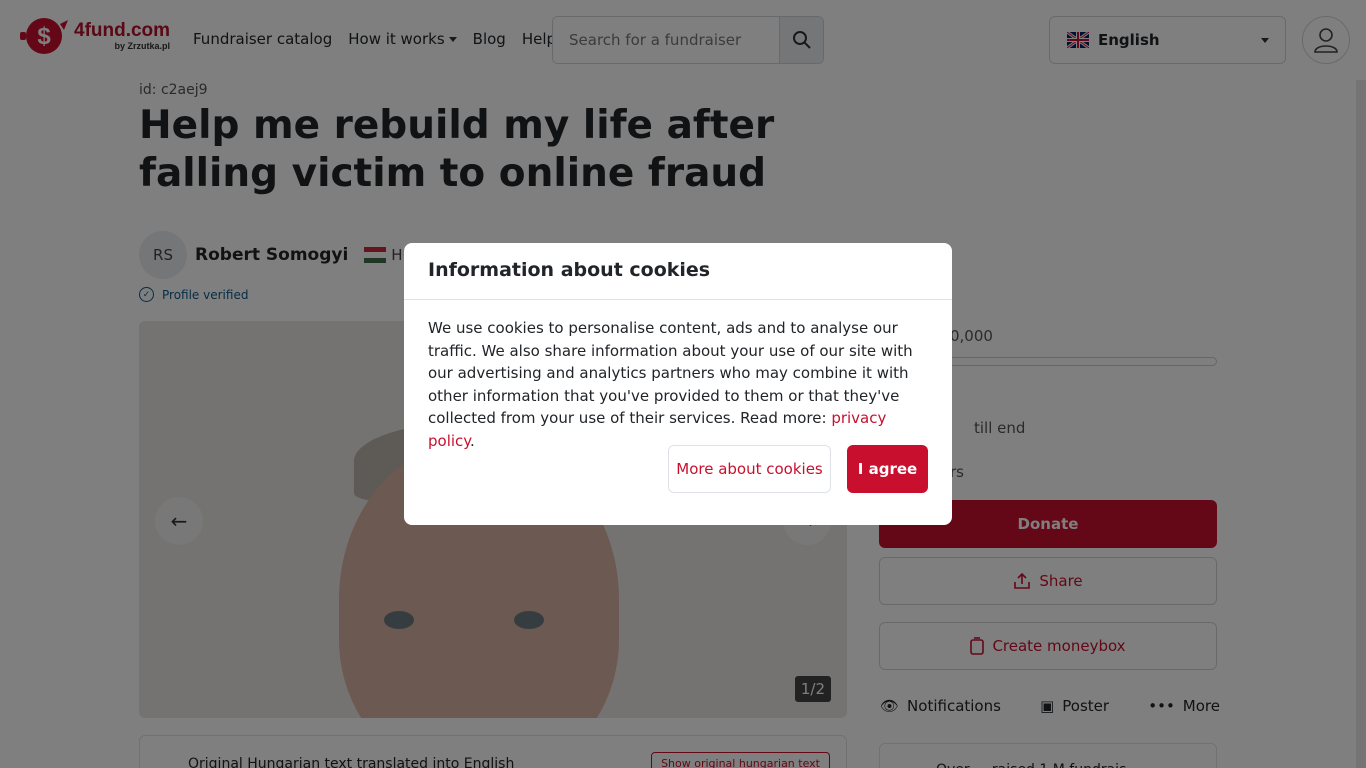 This screenshot has width=1366, height=768. I want to click on agree-button: I agree, so click(887, 469).